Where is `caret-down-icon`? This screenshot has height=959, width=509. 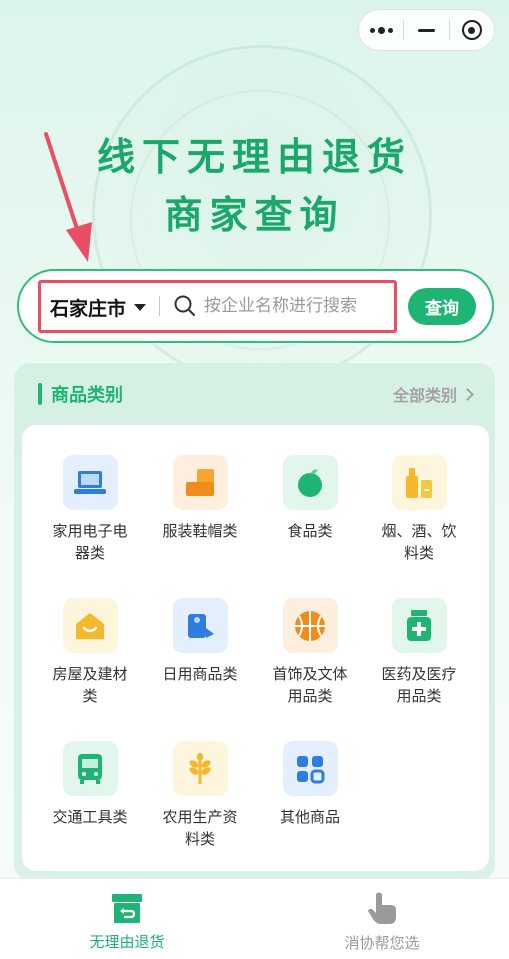
caret-down-icon is located at coordinates (140, 307).